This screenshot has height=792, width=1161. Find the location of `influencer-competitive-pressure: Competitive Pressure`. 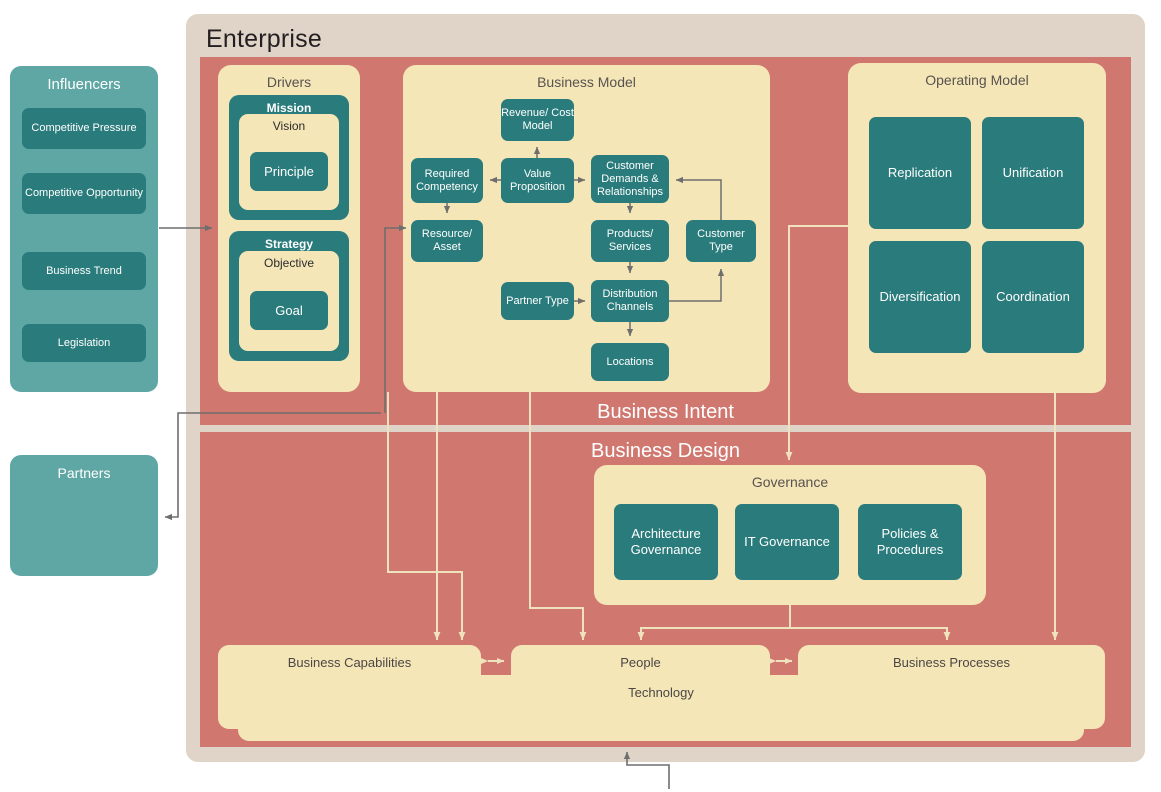

influencer-competitive-pressure: Competitive Pressure is located at coordinates (84, 128).